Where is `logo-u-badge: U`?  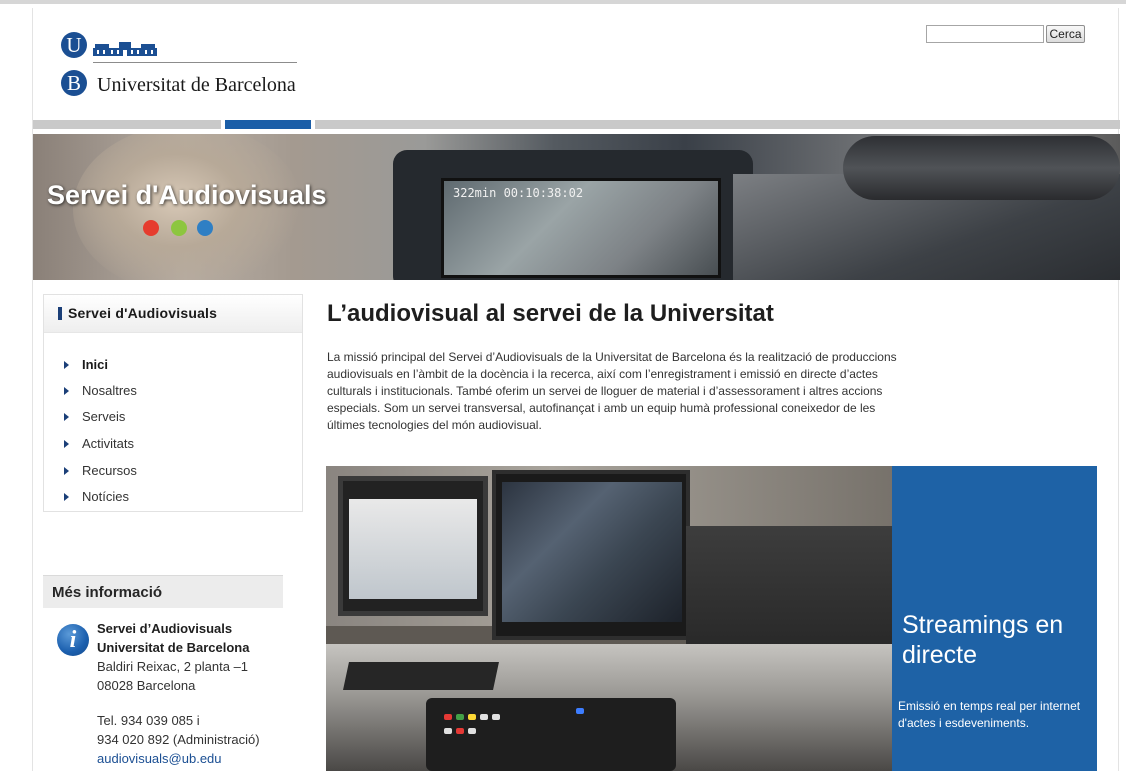
logo-u-badge: U is located at coordinates (74, 45).